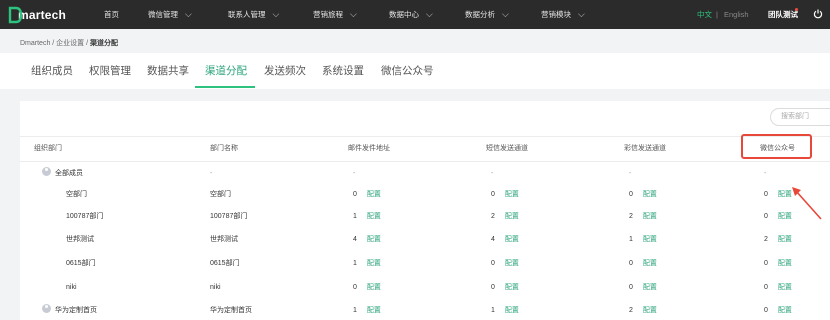 The image size is (830, 320). I want to click on lang-en-link: English, so click(736, 14).